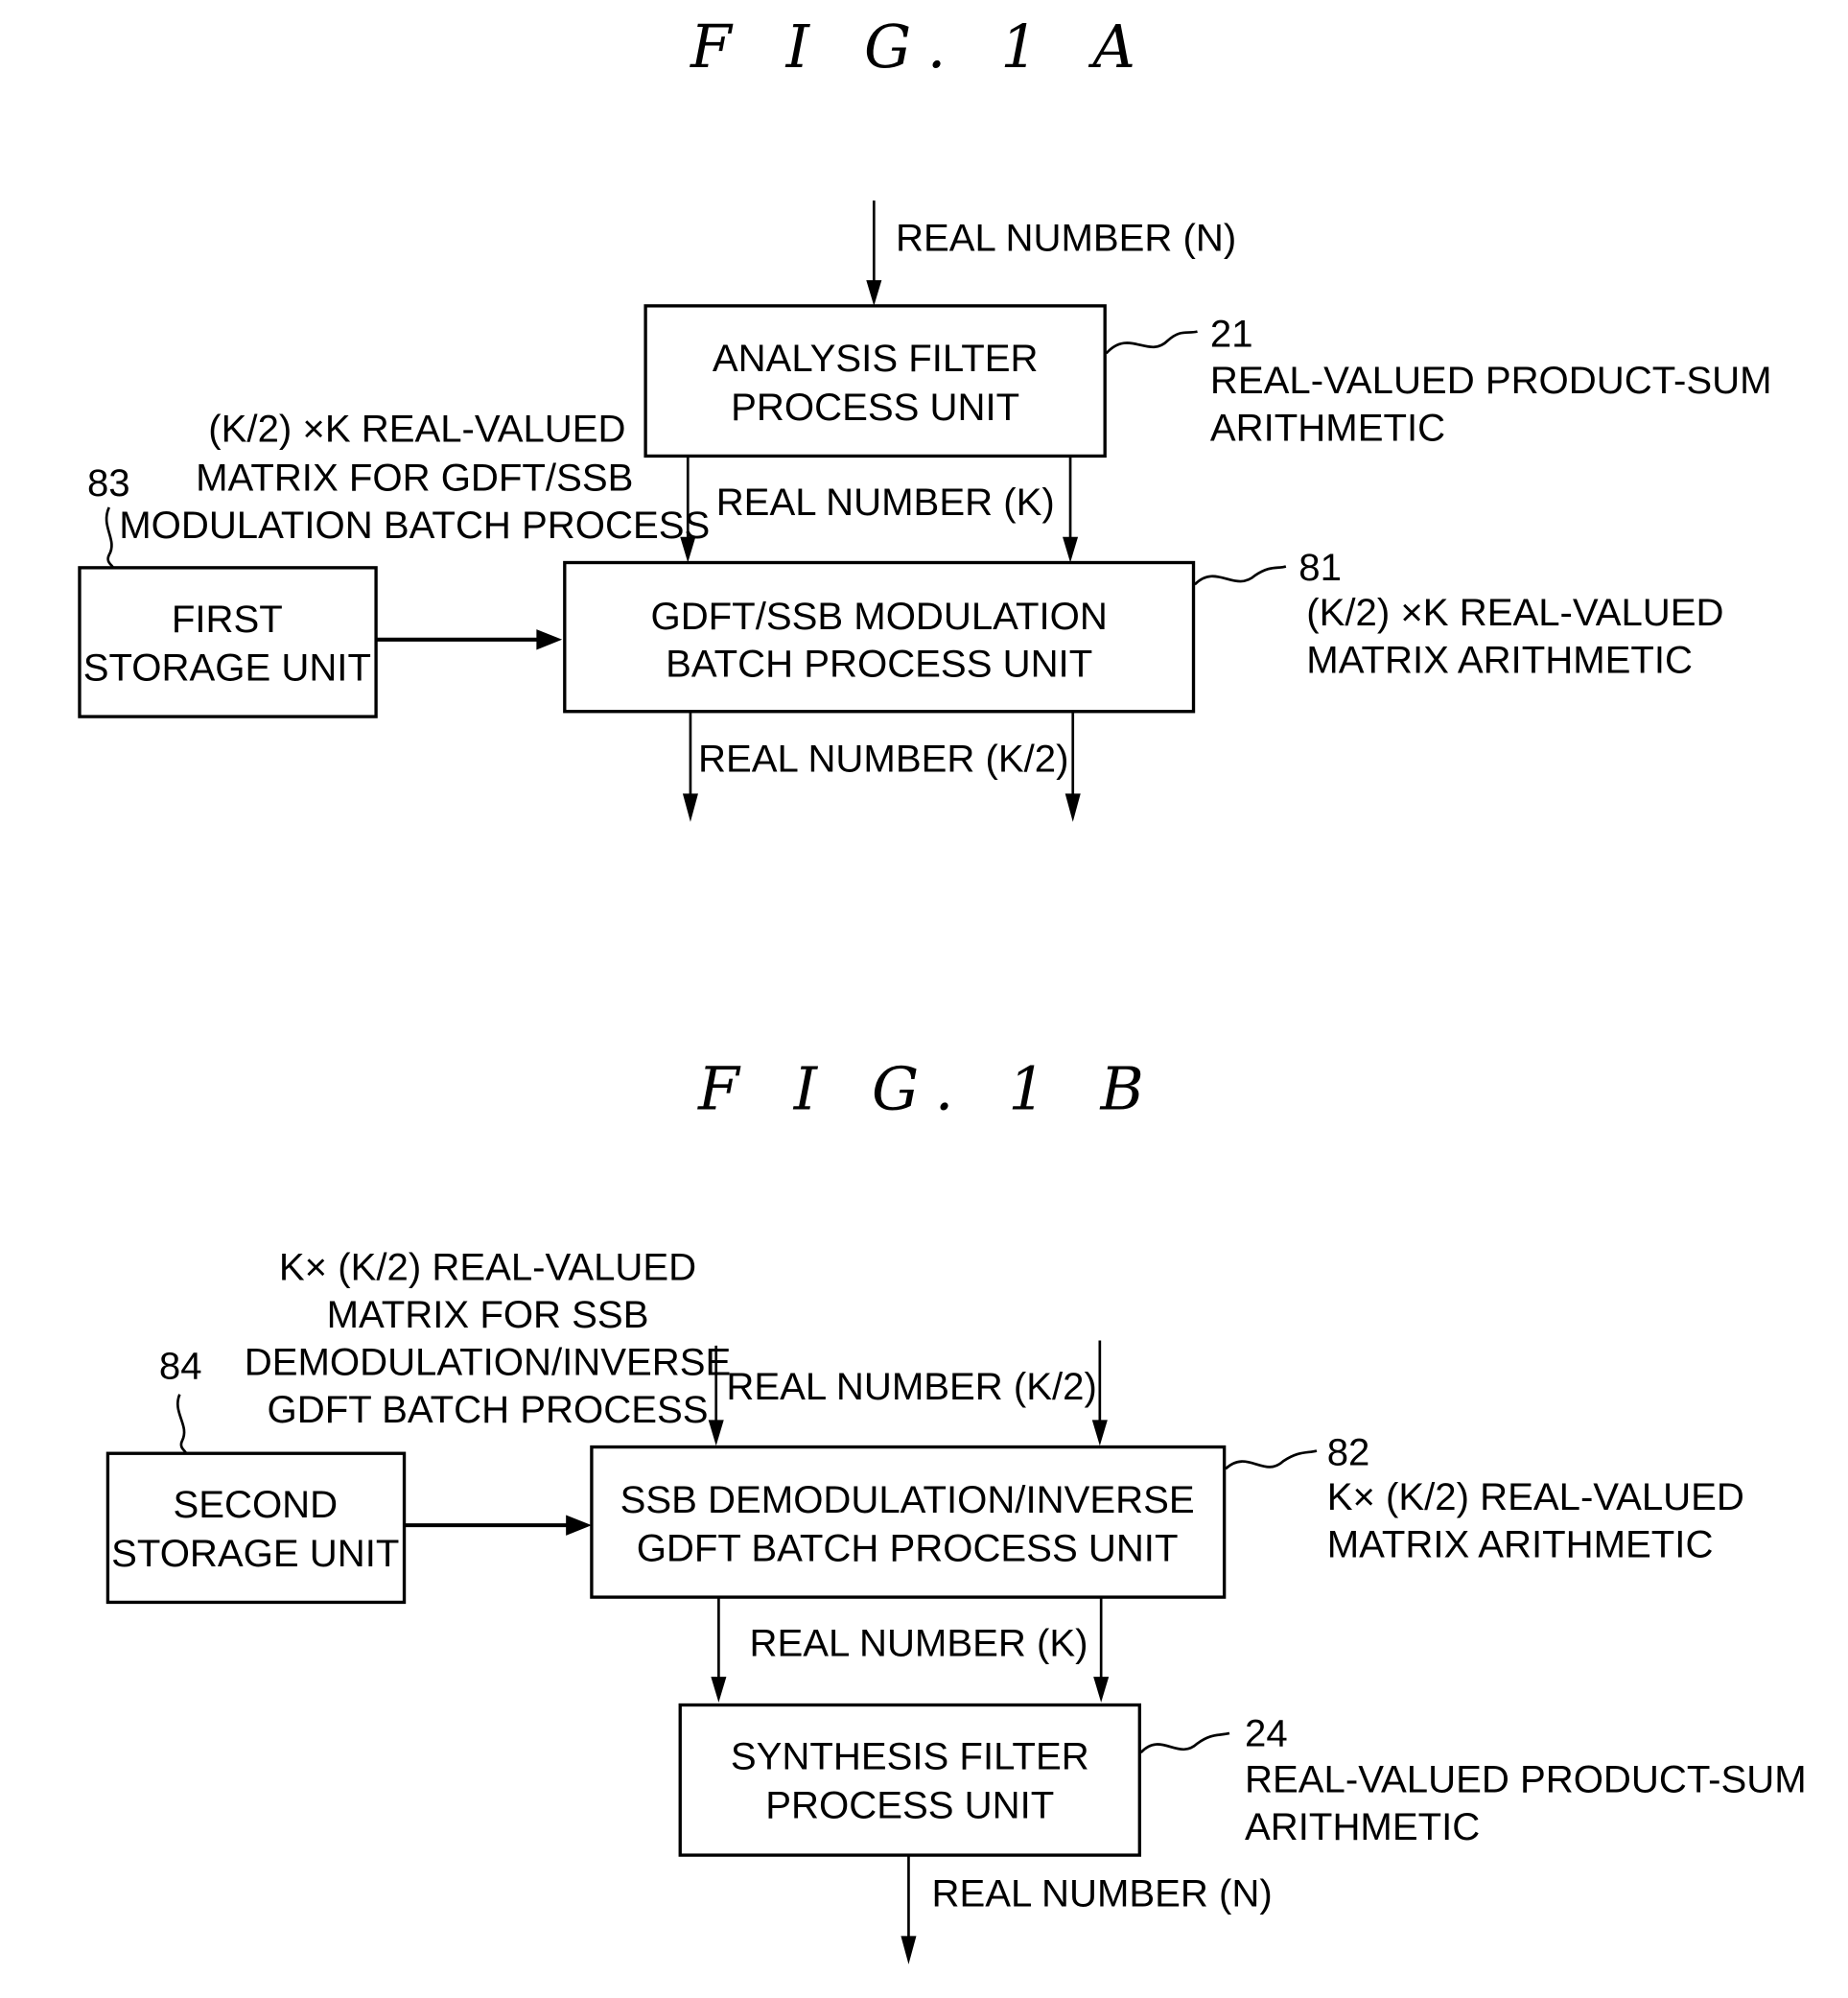 The height and width of the screenshot is (1998, 1848). Describe the element at coordinates (876, 358) in the screenshot. I see `analysis-box-line-1: ANALYSIS FILTER` at that location.